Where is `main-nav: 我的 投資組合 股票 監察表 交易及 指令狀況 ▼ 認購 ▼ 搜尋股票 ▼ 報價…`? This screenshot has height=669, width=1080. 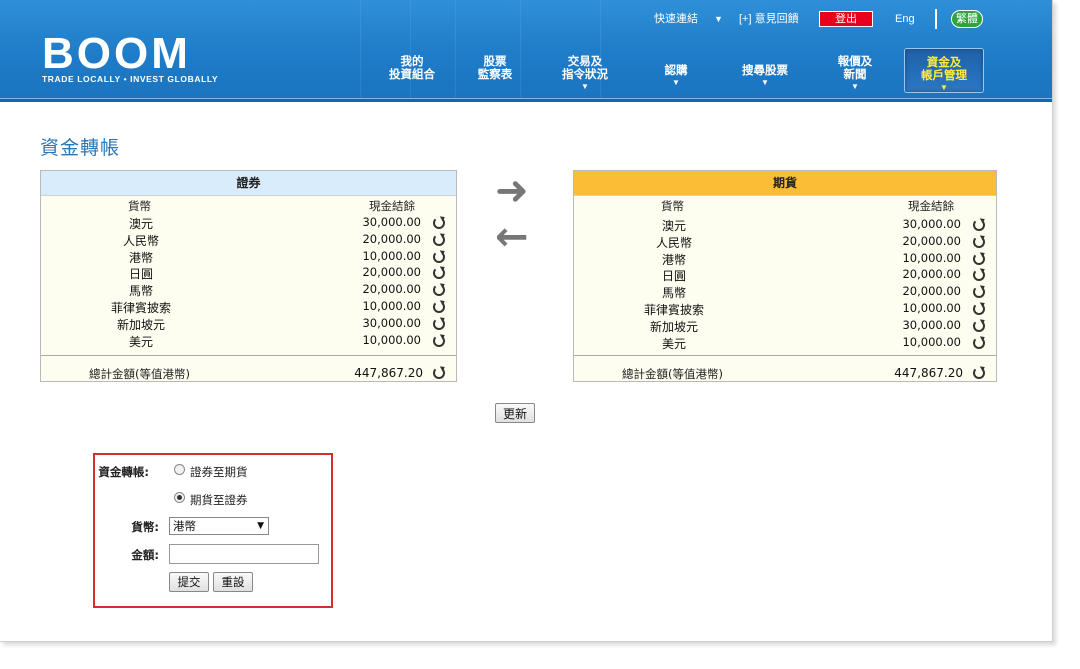 main-nav: 我的 投資組合 股票 監察表 交易及 指令狀況 ▼ 認購 ▼ 搜尋股票 ▼ 報價… is located at coordinates (526, 71).